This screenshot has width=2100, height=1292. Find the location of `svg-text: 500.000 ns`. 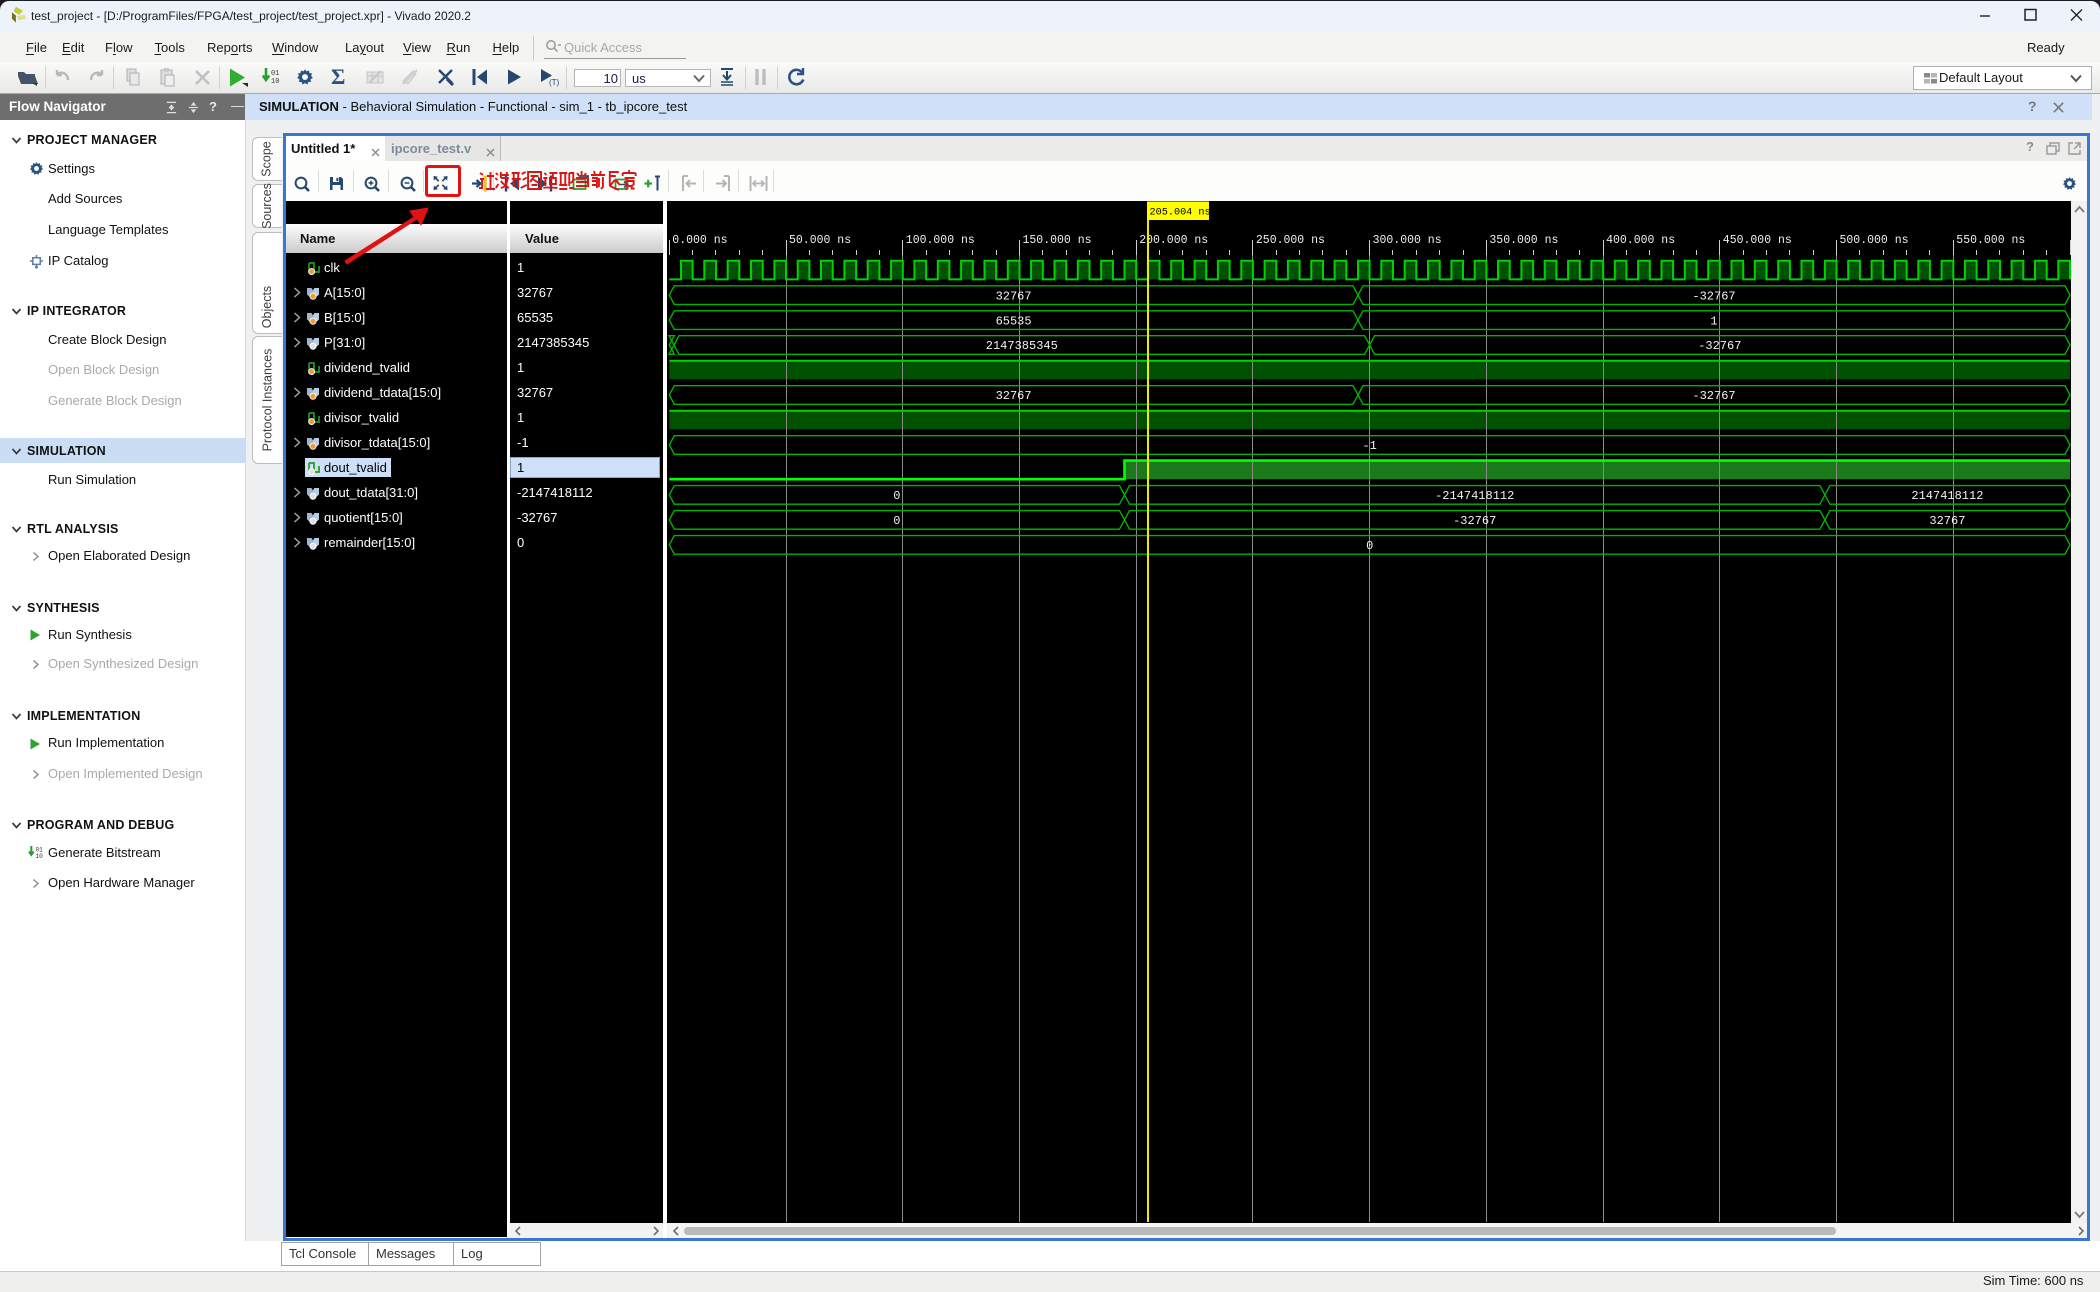

svg-text: 500.000 ns is located at coordinates (1874, 240).